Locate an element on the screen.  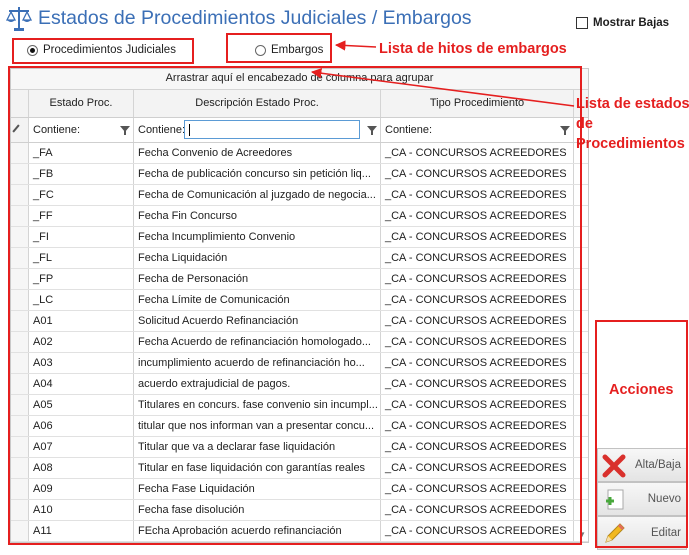
annotation-states-line3: Procedimientos is located at coordinates (630, 144).